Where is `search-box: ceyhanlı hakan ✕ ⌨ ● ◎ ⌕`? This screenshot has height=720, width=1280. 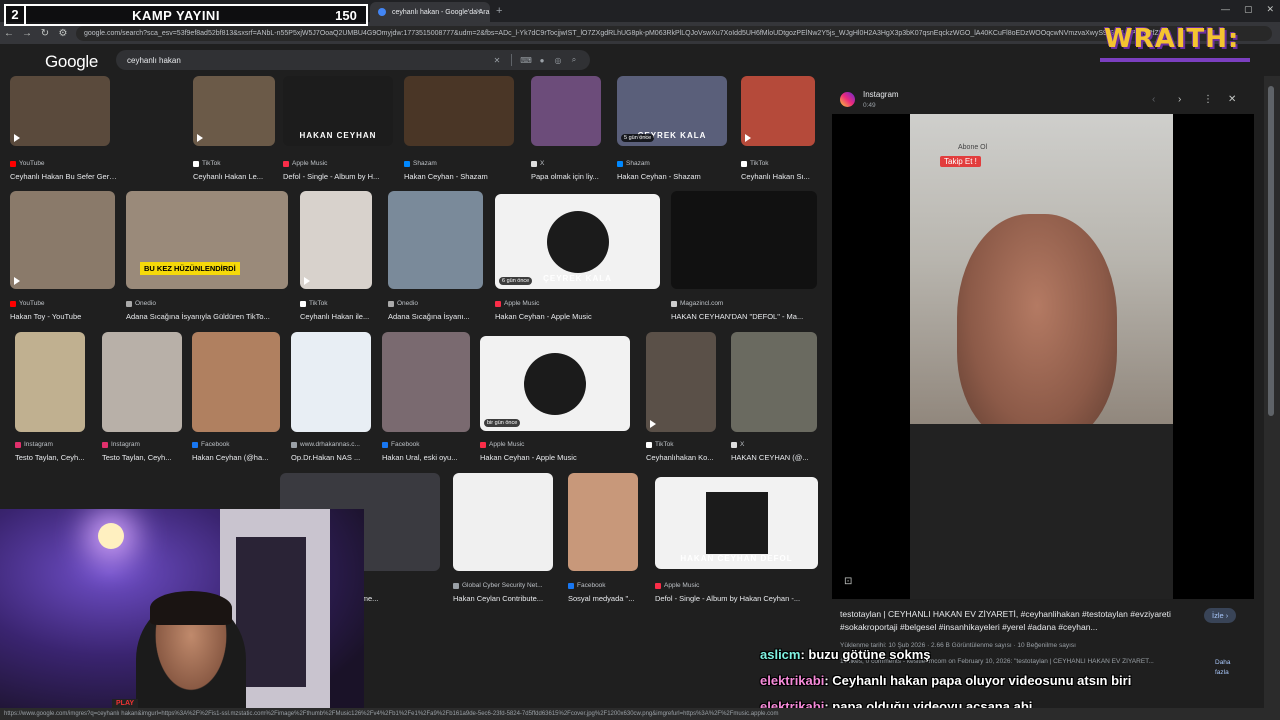 search-box: ceyhanlı hakan ✕ ⌨ ● ◎ ⌕ is located at coordinates (353, 60).